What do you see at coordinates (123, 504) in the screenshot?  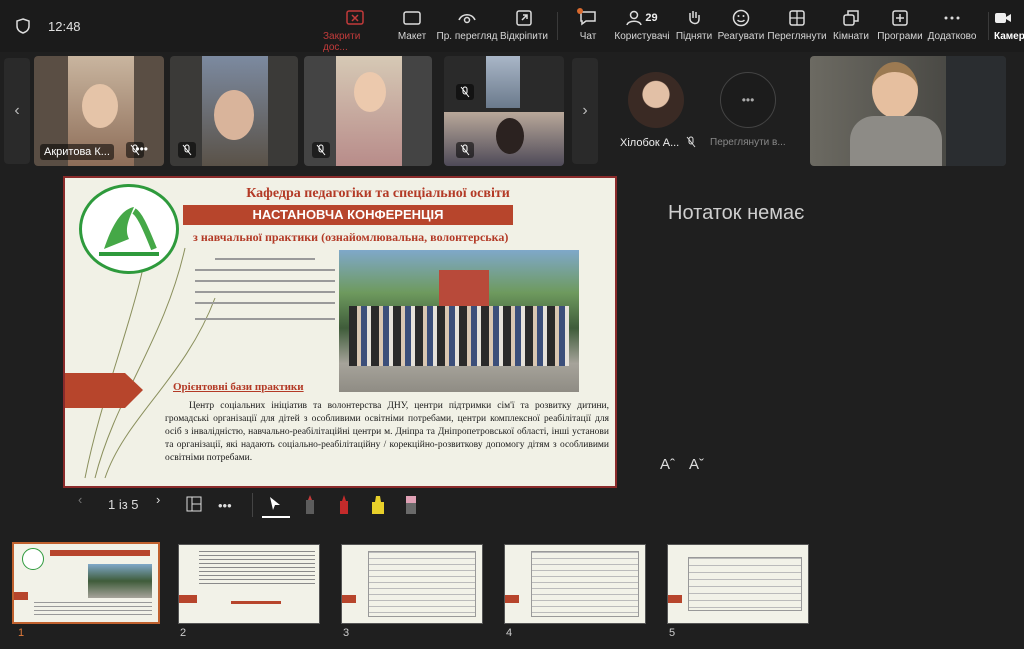 I see `page-indicator: 1 із 5` at bounding box center [123, 504].